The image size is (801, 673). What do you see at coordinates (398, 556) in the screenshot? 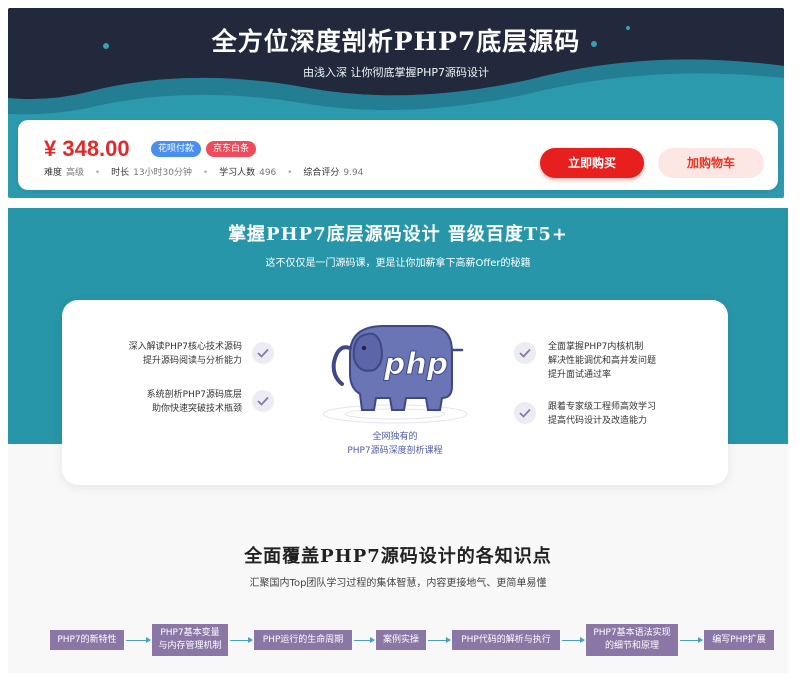
I see `knowledge-title: 全面覆盖PHP7源码设计的各知识点` at bounding box center [398, 556].